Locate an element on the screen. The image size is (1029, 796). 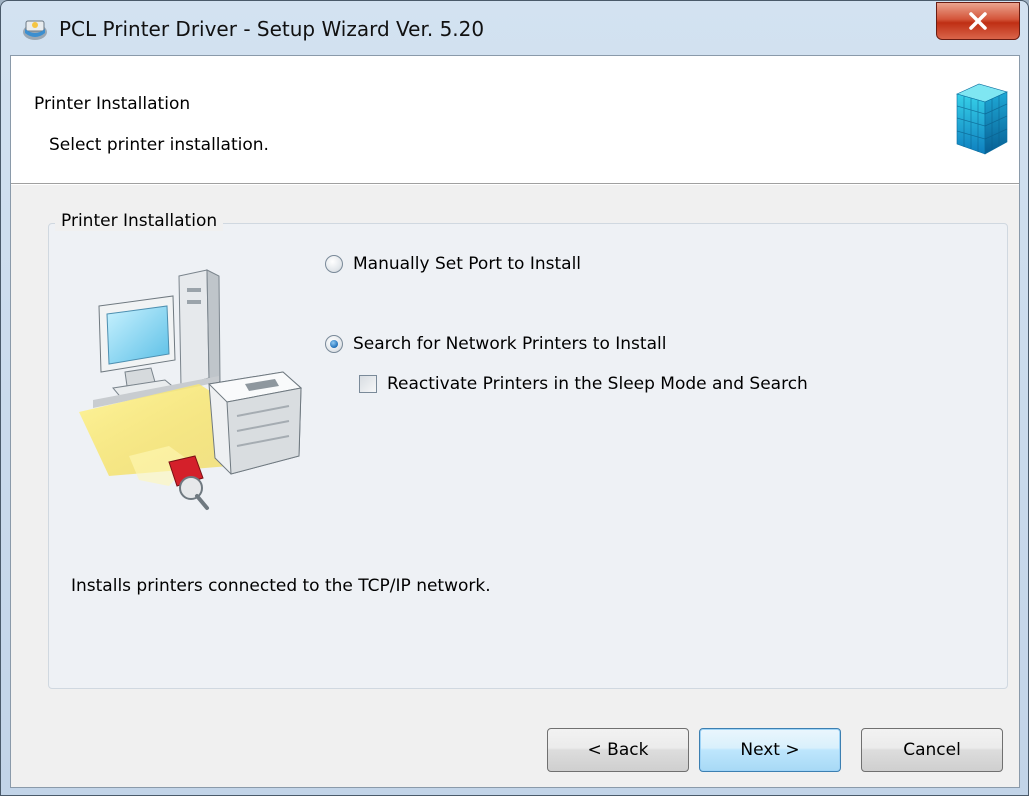
manual-port-option: Manually Set Port to Install is located at coordinates (453, 264).